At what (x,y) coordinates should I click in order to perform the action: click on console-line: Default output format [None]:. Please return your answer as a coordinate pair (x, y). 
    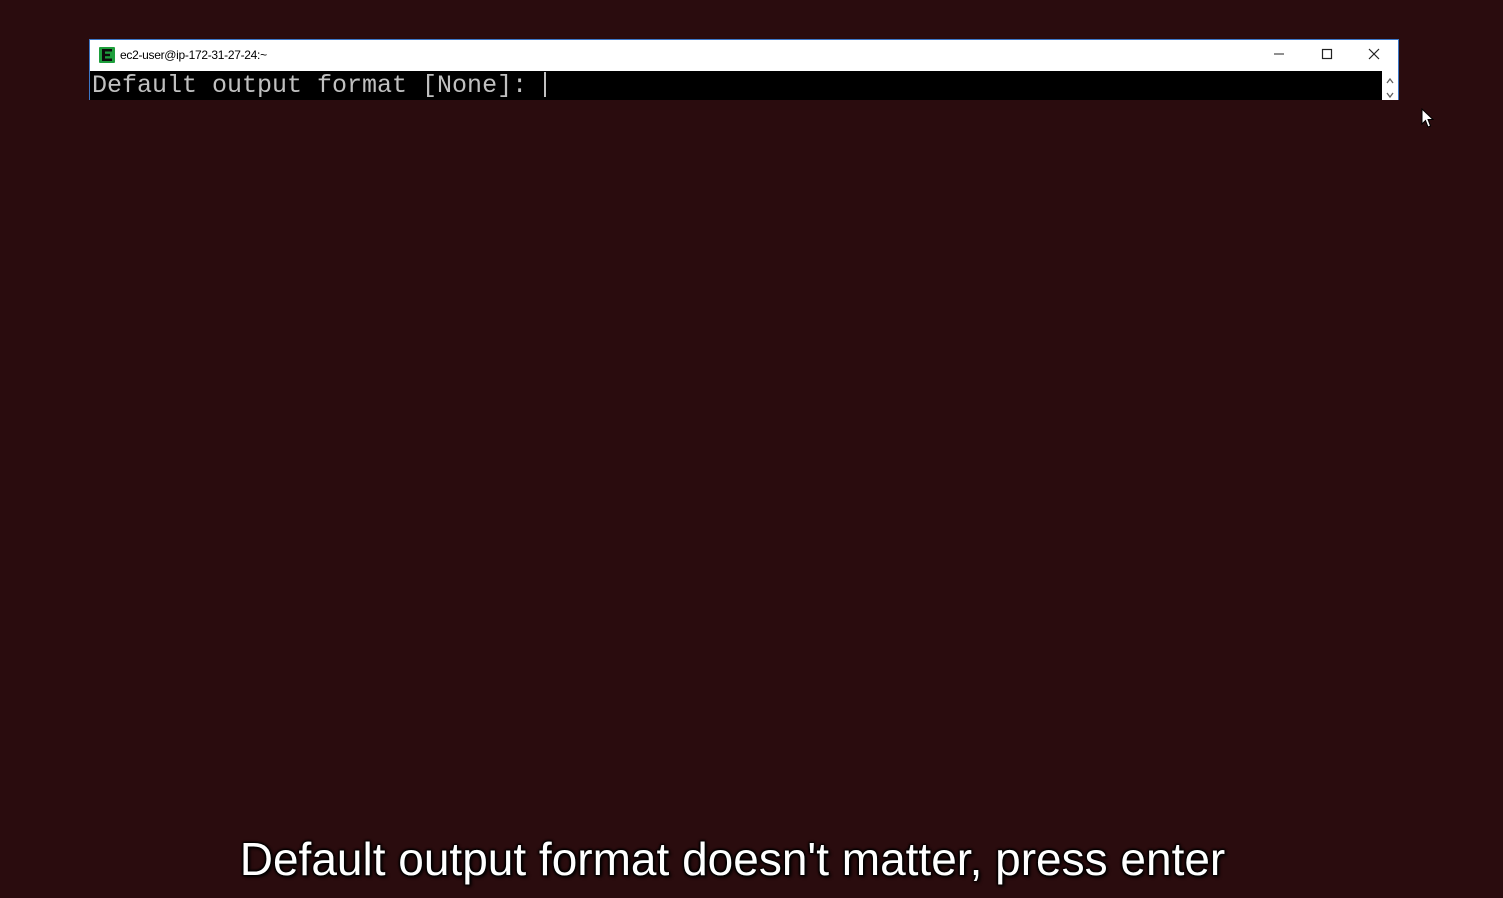
    Looking at the image, I should click on (319, 85).